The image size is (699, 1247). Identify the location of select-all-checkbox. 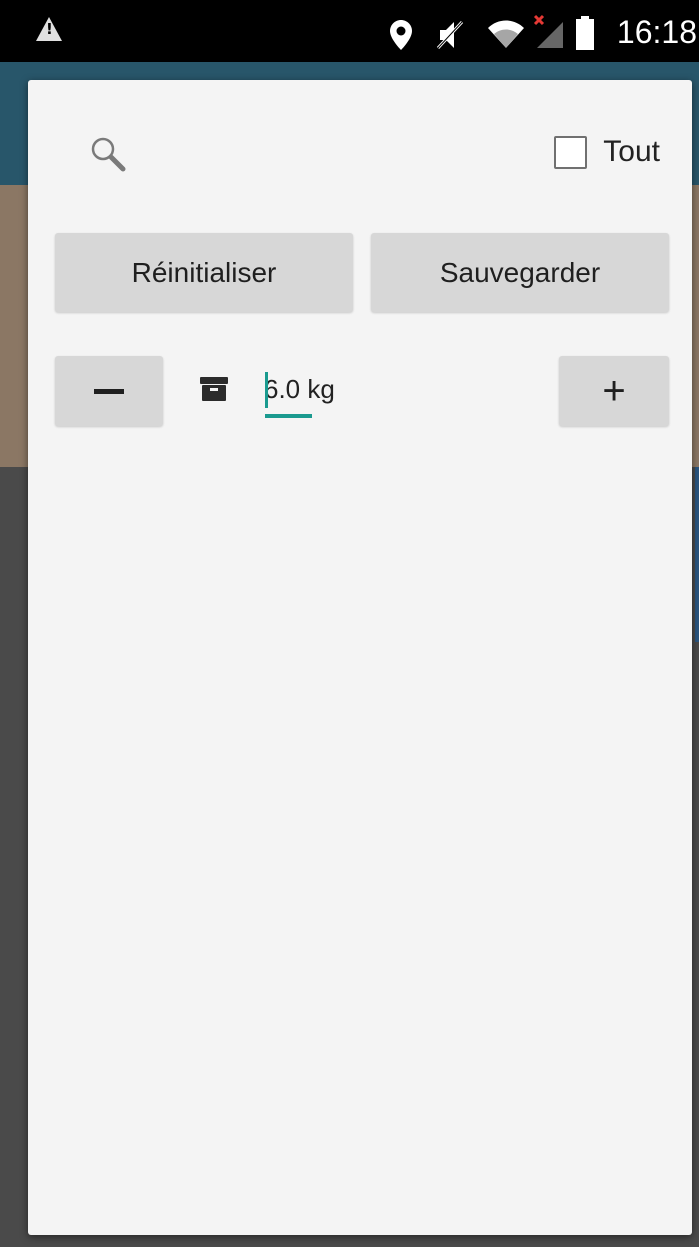
(571, 152).